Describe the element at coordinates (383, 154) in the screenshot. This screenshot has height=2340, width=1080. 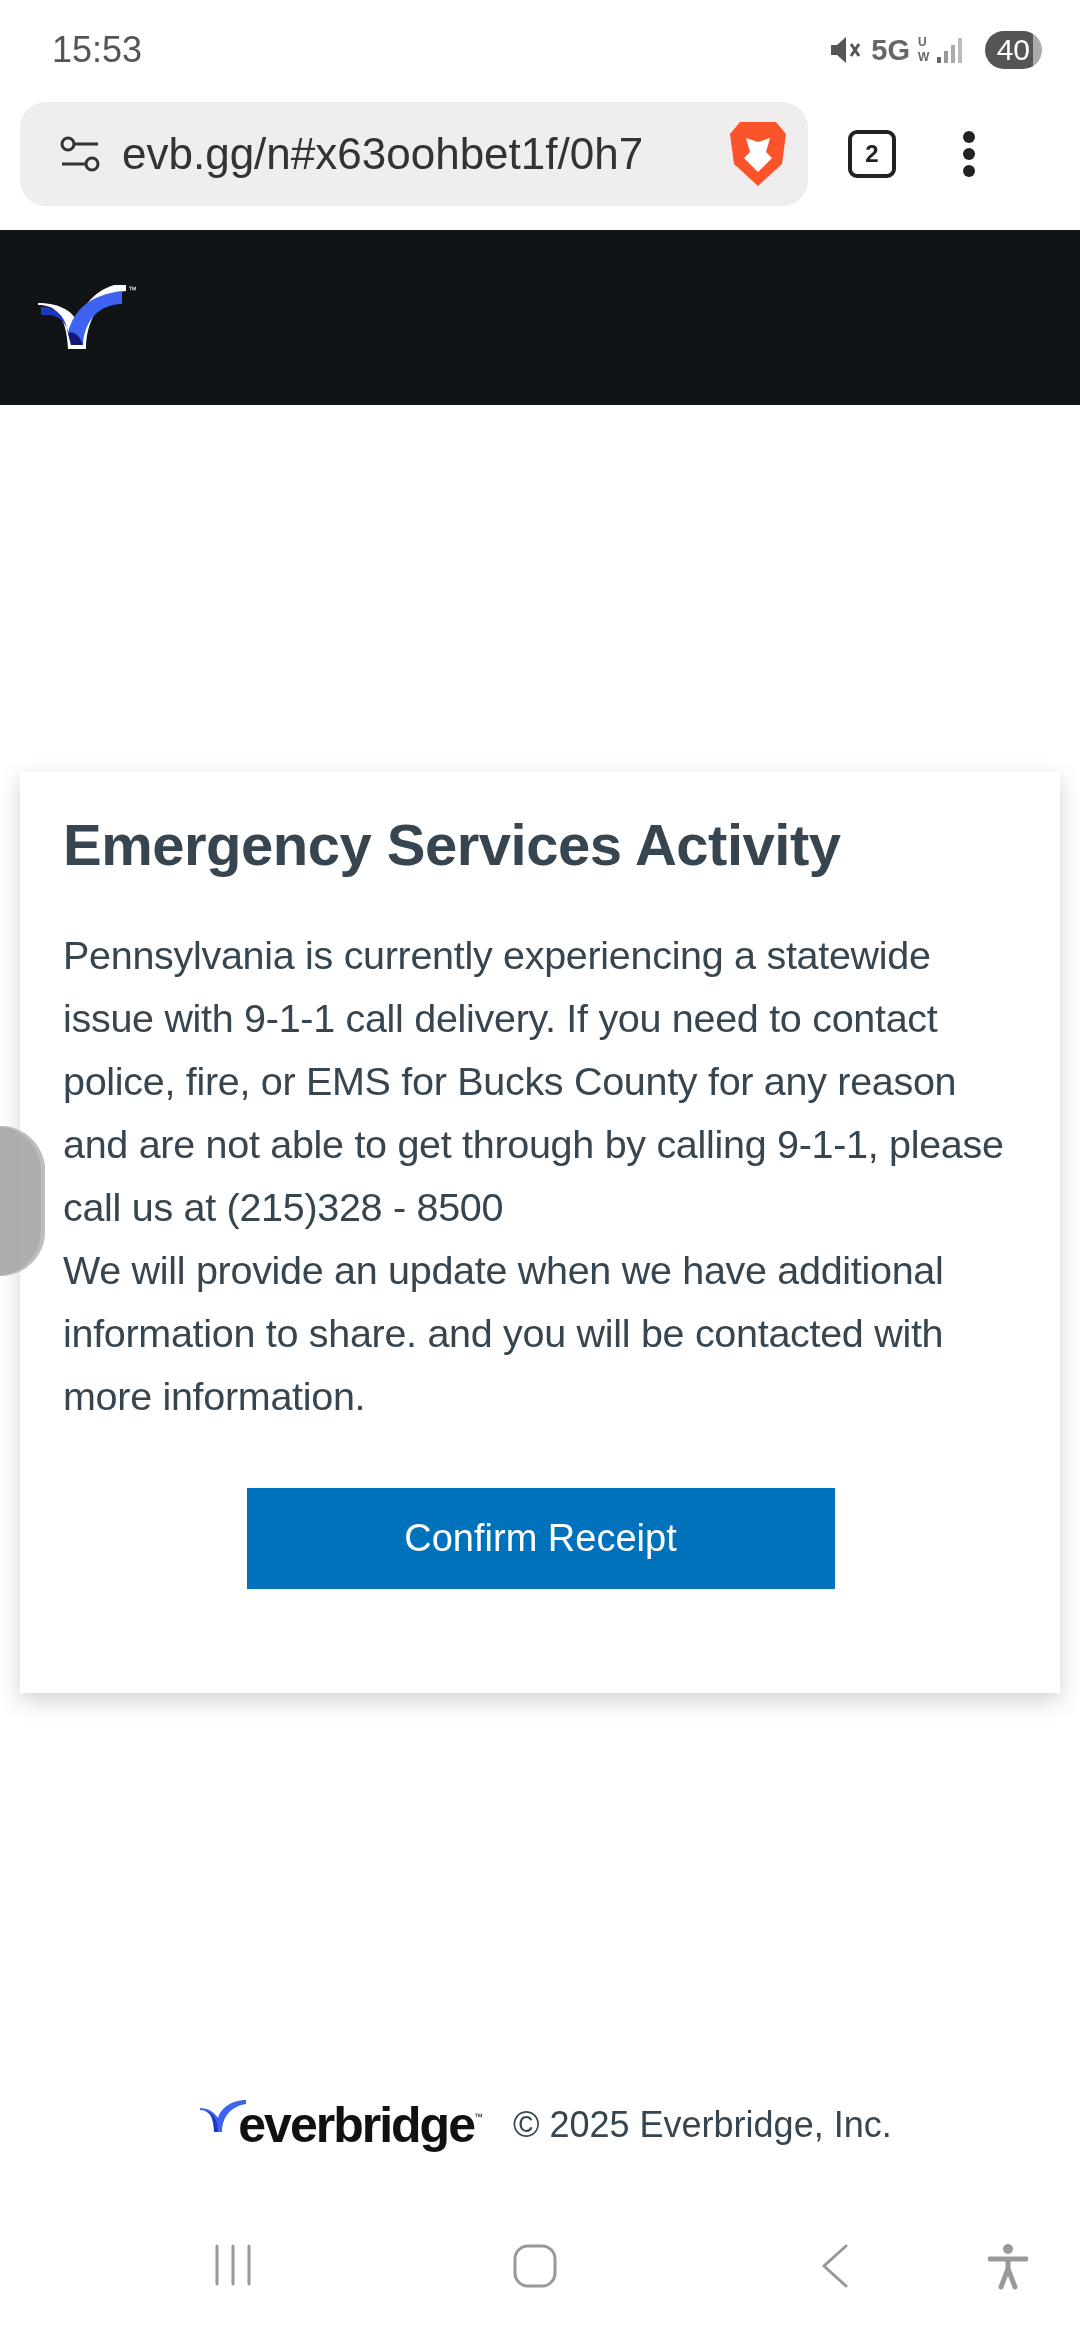
I see `url-text: evb.gg/n#x63oohbet1f/0h7` at that location.